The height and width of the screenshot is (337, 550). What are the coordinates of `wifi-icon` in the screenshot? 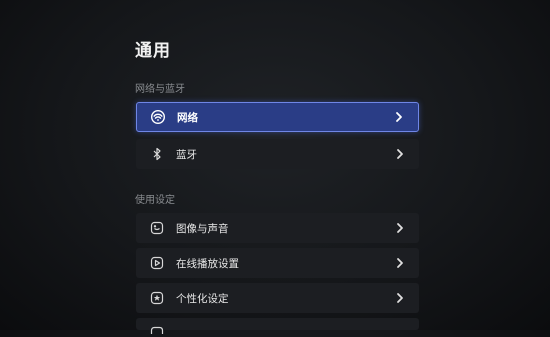 It's located at (158, 117).